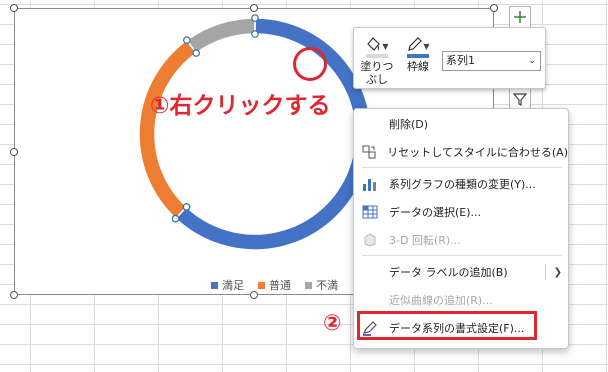 The image size is (608, 372). What do you see at coordinates (418, 42) in the screenshot?
I see `pen-icon: ▼` at bounding box center [418, 42].